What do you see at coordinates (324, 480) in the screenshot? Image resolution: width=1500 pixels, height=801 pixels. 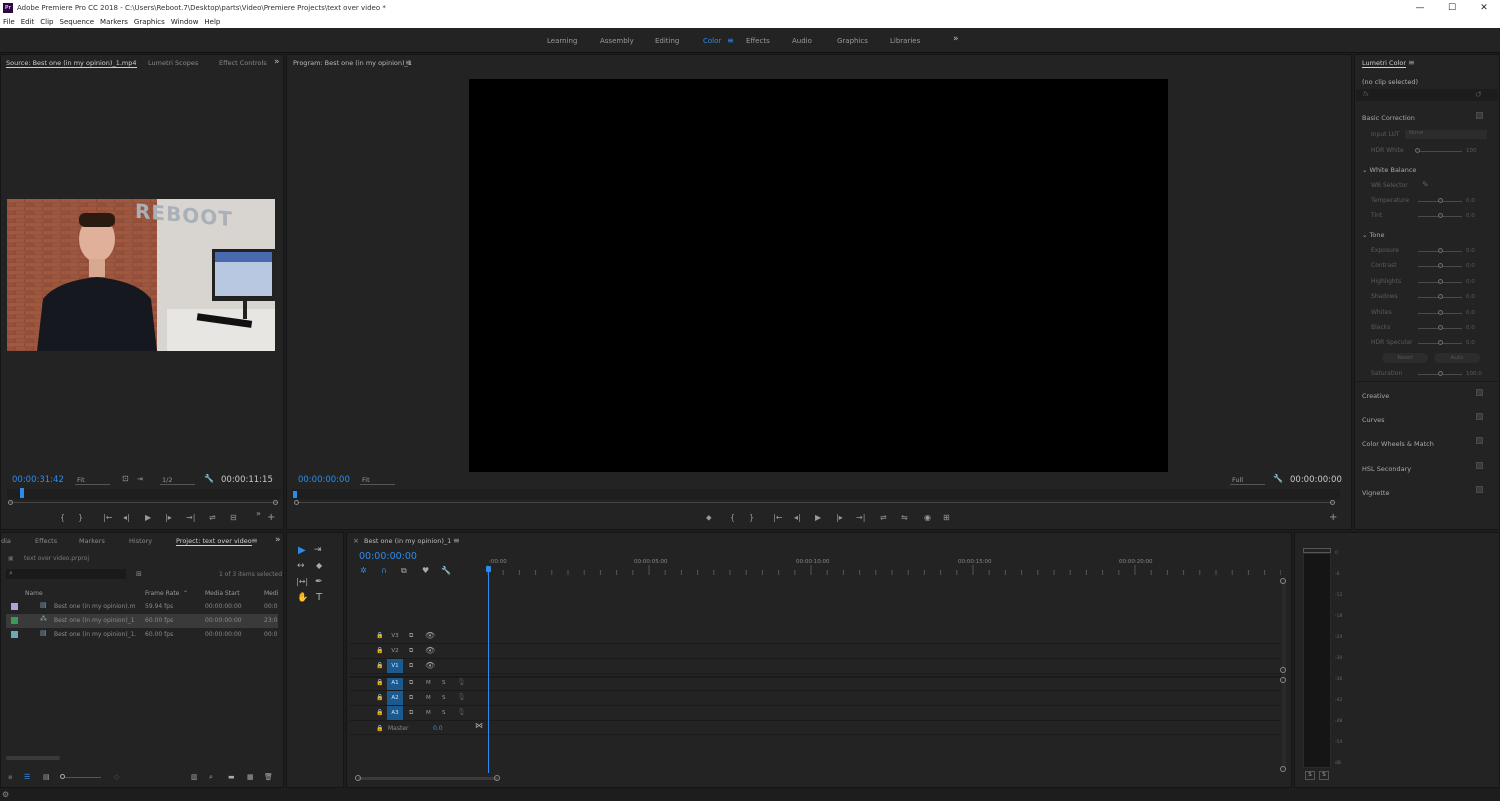 I see `program-current-timecode: 00:00:00:00` at bounding box center [324, 480].